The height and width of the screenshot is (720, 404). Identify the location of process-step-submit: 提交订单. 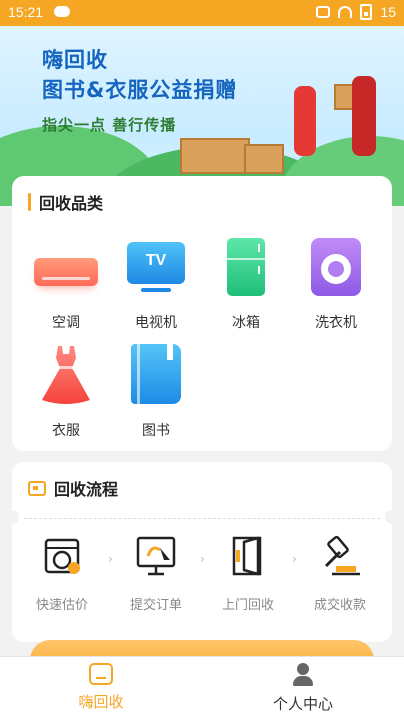
(156, 573).